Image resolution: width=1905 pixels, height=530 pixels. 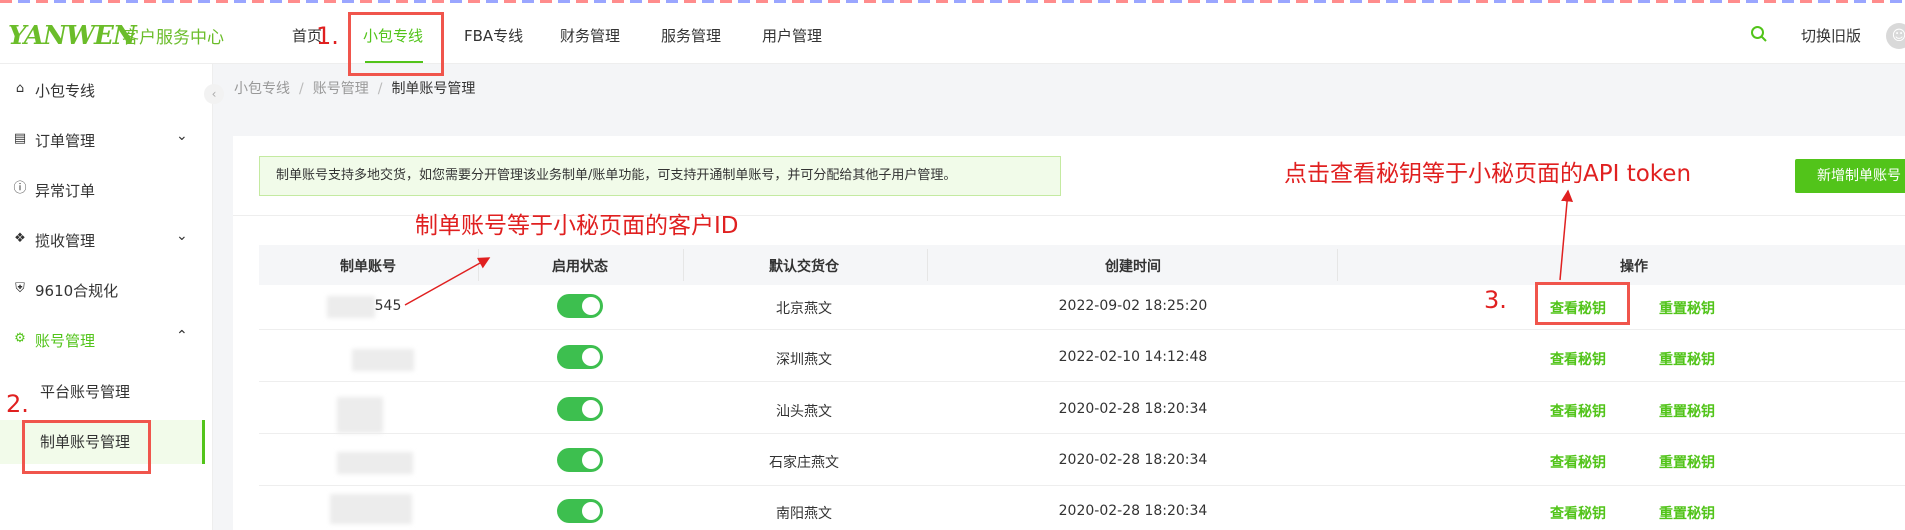 I want to click on annotation-arrows, so click(x=989, y=247).